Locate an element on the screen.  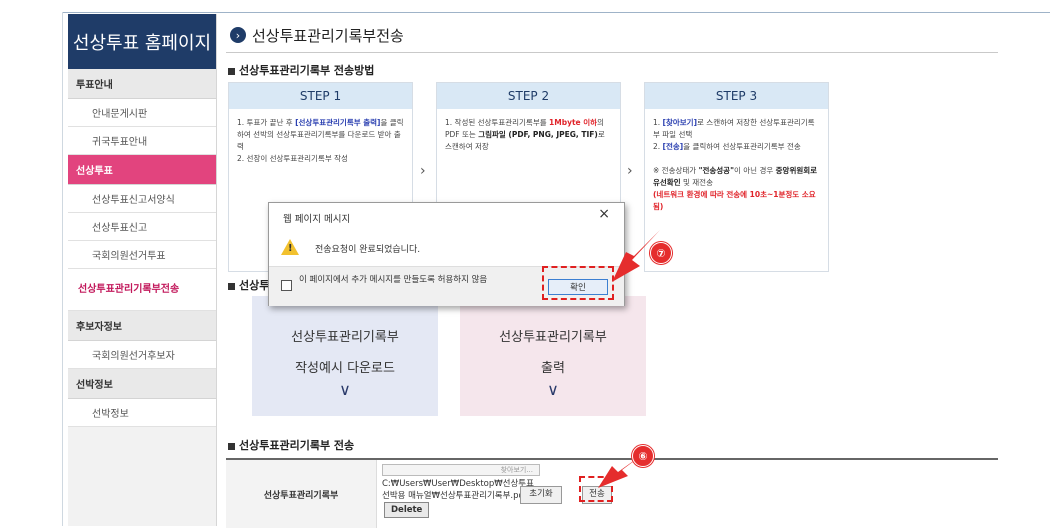
step-3-header: STEP 3 is located at coordinates (736, 96).